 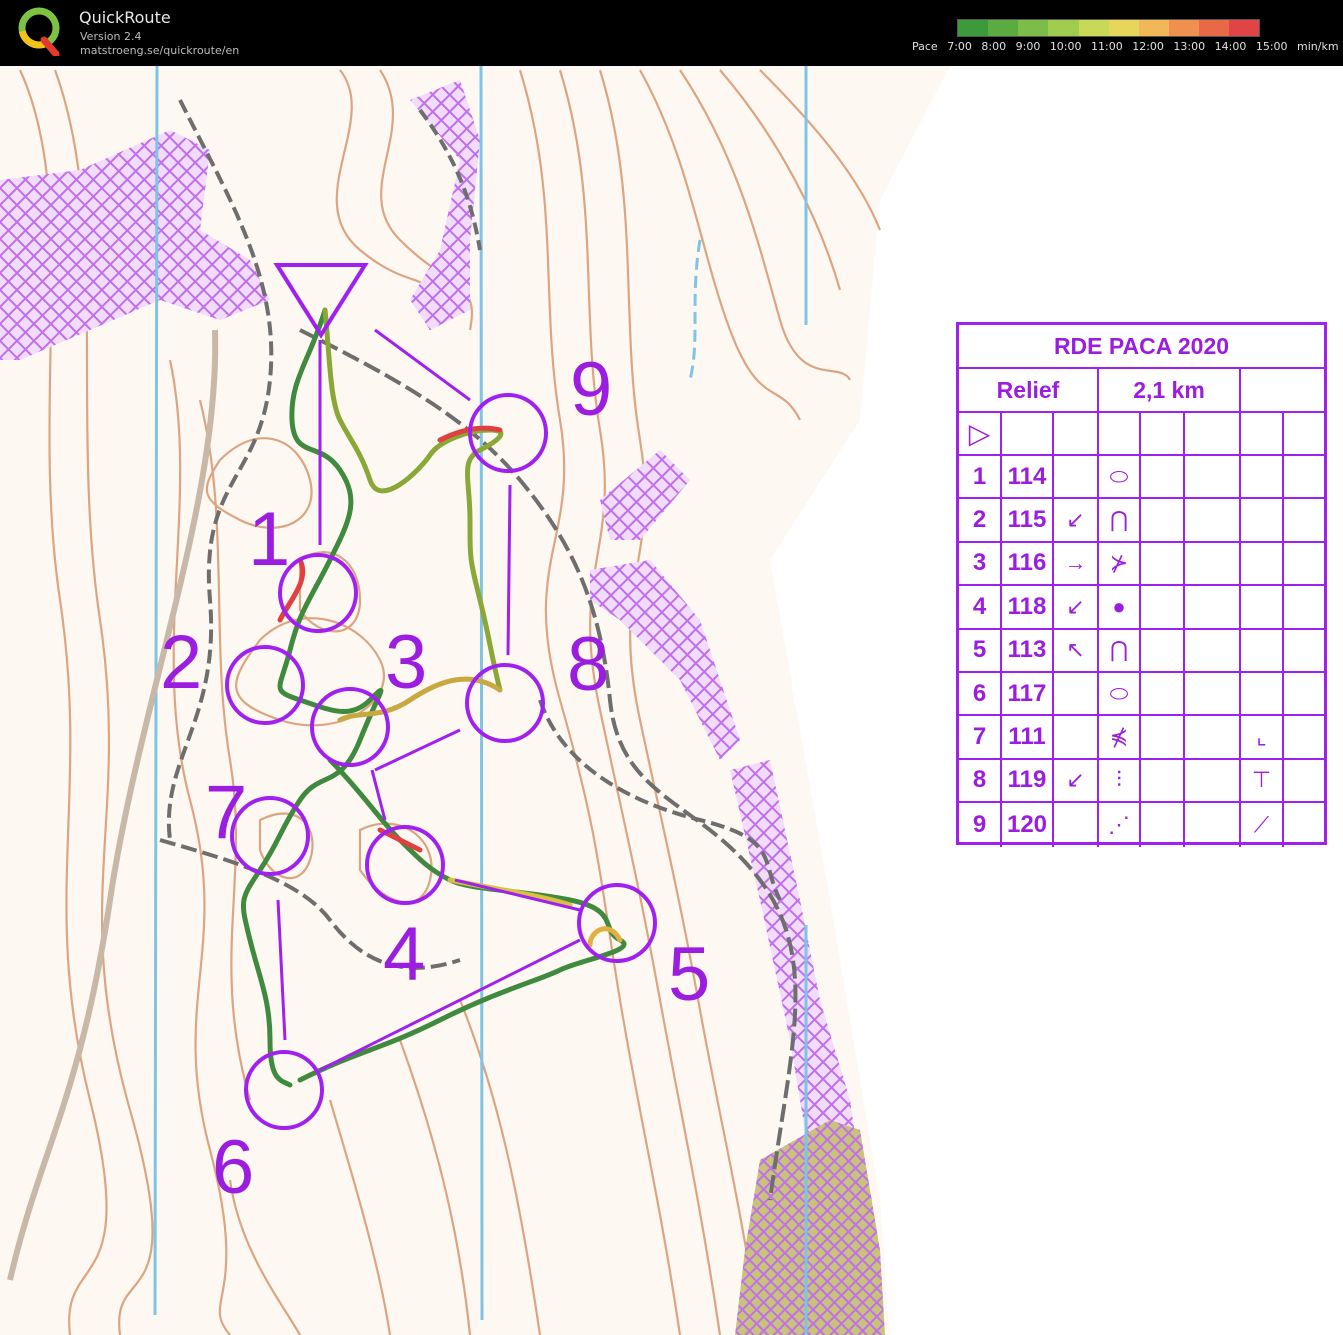 What do you see at coordinates (159, 50) in the screenshot?
I see `app-url: matstroeng.se/quickroute/en` at bounding box center [159, 50].